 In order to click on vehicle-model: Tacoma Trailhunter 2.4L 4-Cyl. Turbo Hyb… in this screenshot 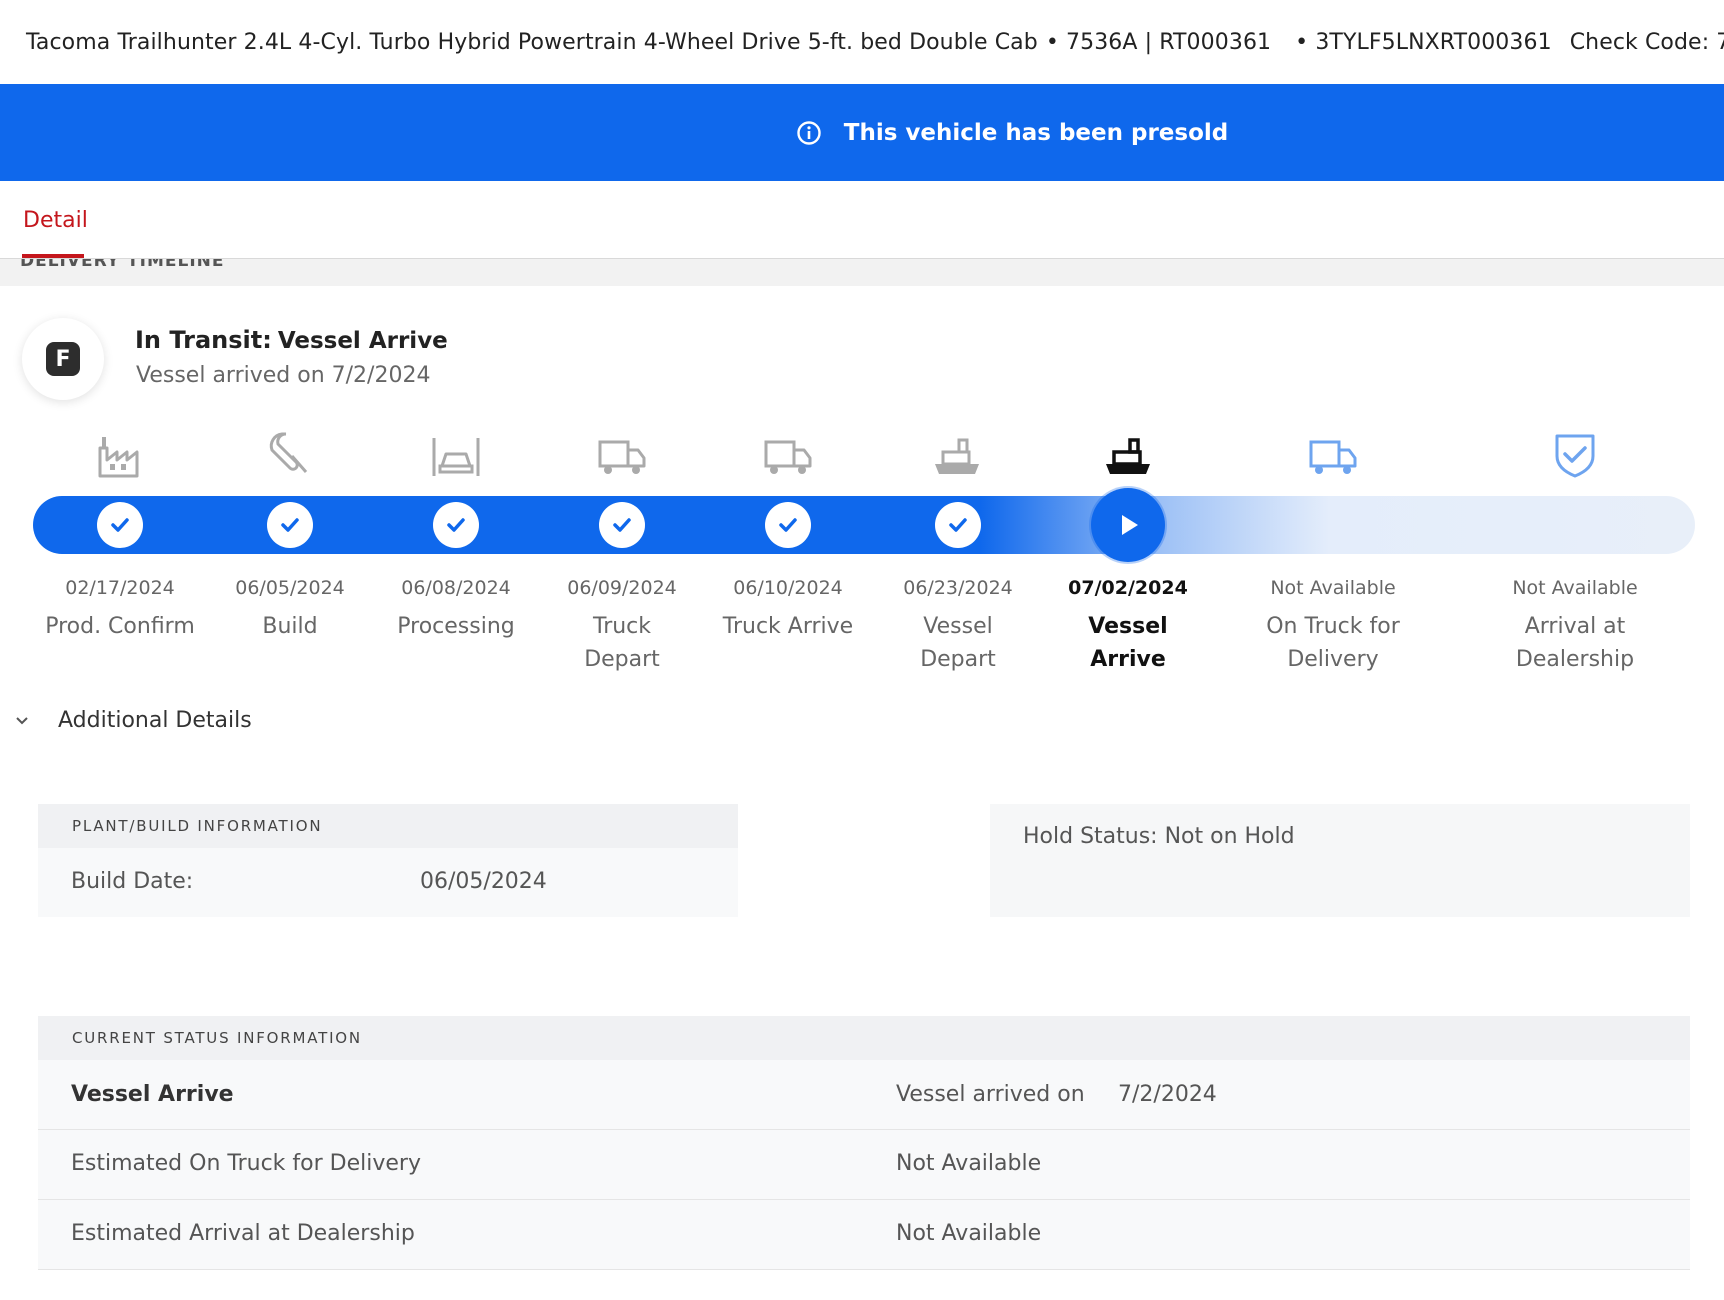, I will do `click(532, 42)`.